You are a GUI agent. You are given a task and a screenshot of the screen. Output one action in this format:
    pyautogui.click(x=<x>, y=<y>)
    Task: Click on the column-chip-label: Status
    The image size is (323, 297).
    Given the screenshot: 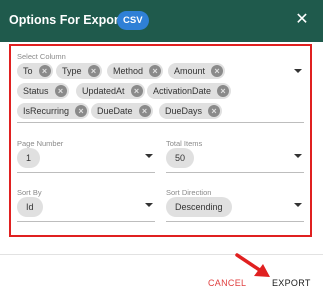 What is the action you would take?
    pyautogui.click(x=36, y=91)
    